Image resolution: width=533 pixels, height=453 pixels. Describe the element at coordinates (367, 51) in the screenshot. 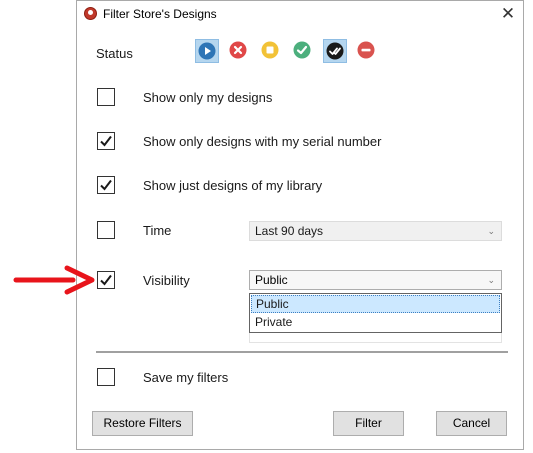

I see `status-blocked-toggle` at that location.